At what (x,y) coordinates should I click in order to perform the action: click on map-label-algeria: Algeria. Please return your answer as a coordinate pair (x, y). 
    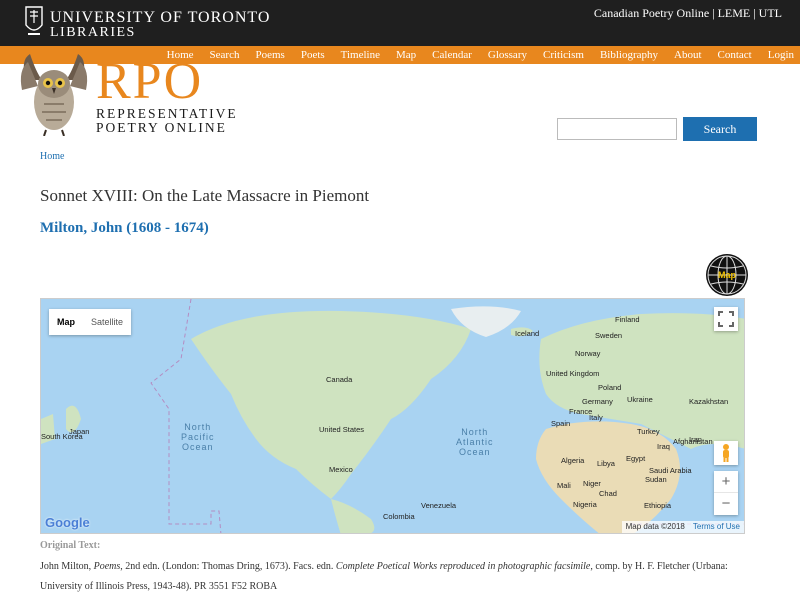
    Looking at the image, I should click on (573, 460).